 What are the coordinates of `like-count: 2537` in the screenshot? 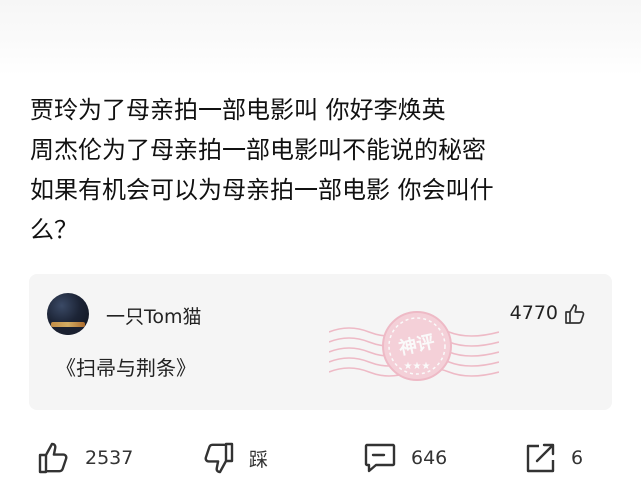 It's located at (109, 458).